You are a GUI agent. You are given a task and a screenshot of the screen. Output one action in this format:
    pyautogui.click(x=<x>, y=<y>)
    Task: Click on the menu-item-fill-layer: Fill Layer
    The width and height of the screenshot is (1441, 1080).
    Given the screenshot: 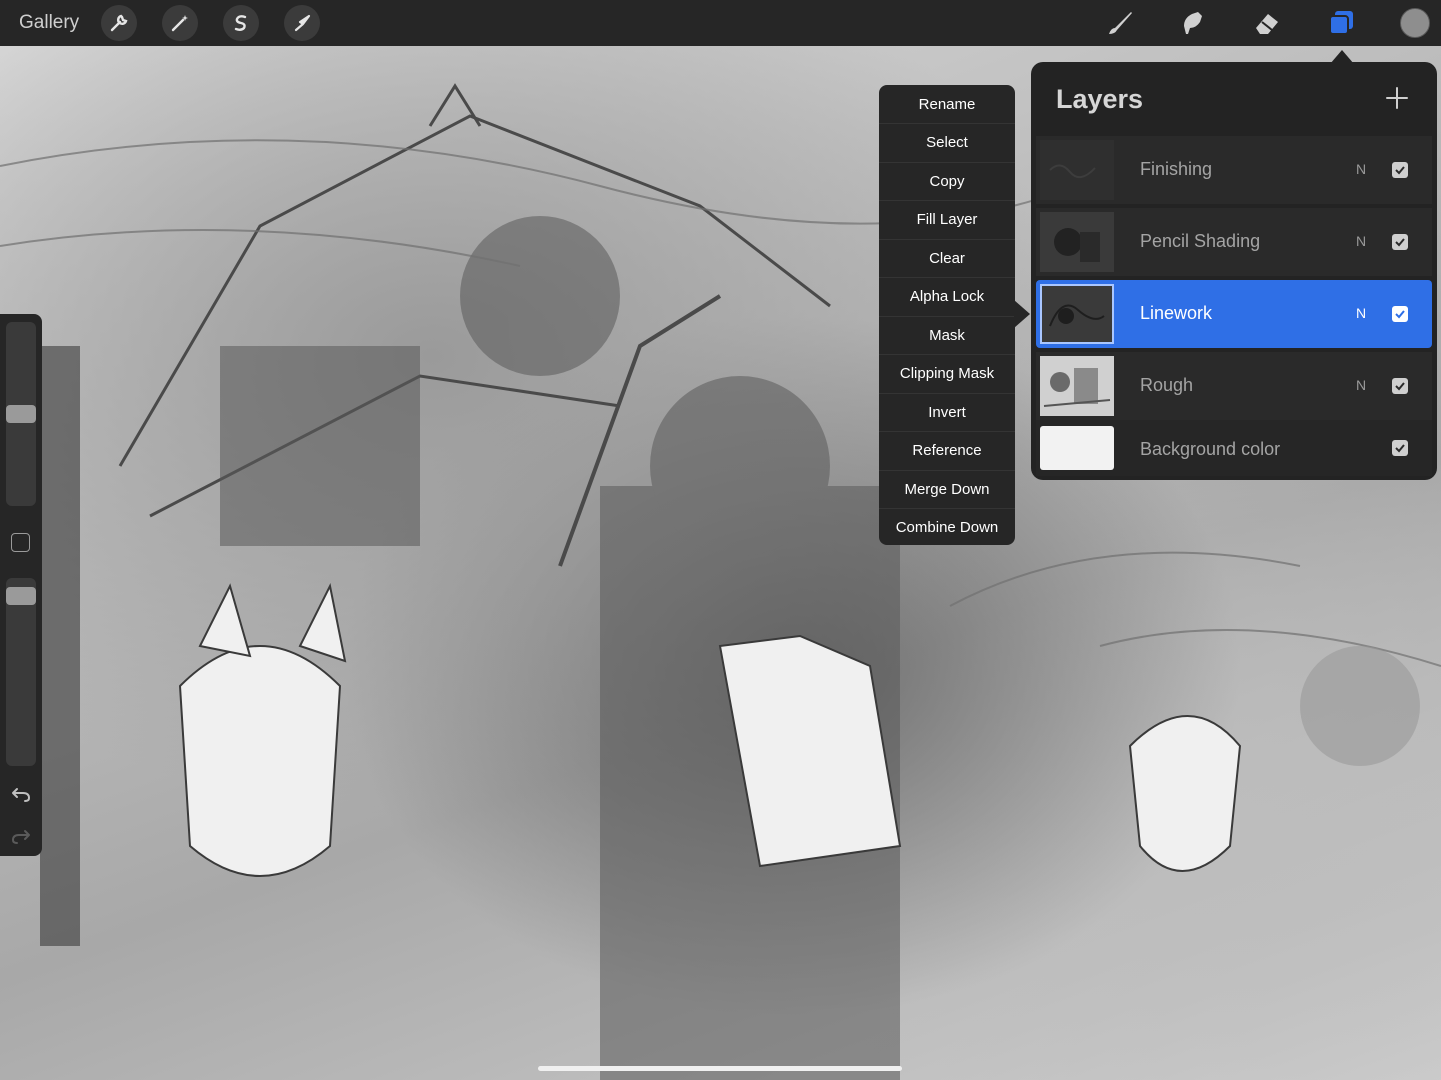 What is the action you would take?
    pyautogui.click(x=947, y=219)
    